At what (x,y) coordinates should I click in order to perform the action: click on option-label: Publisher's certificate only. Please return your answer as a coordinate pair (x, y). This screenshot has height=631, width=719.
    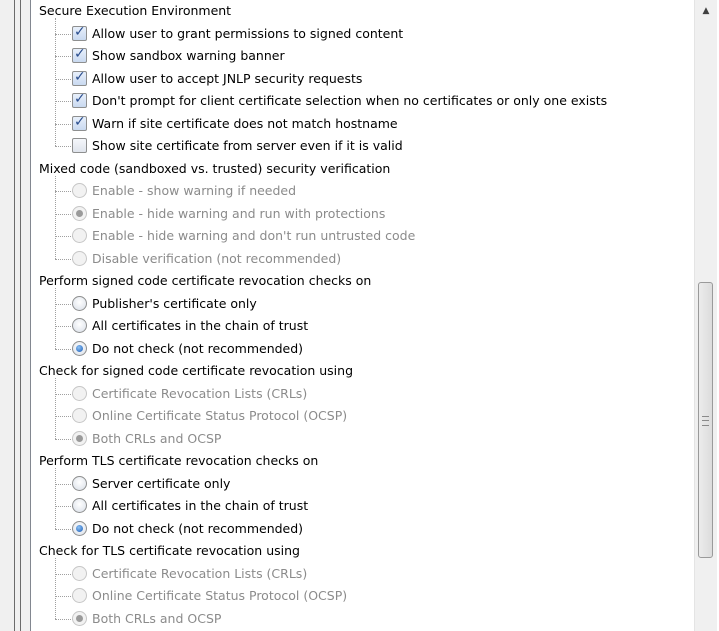
    Looking at the image, I should click on (174, 303).